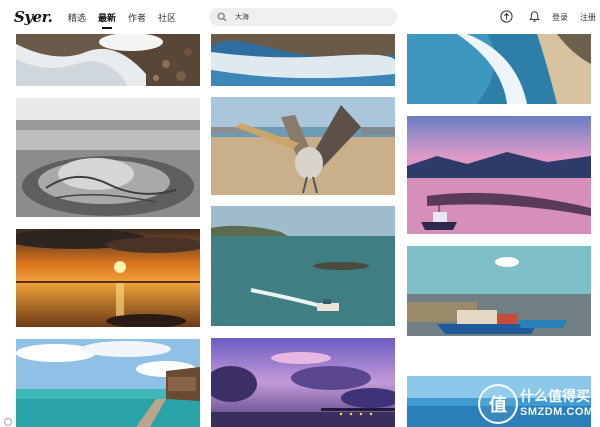 Image resolution: width=600 pixels, height=427 pixels. I want to click on search-icon, so click(222, 17).